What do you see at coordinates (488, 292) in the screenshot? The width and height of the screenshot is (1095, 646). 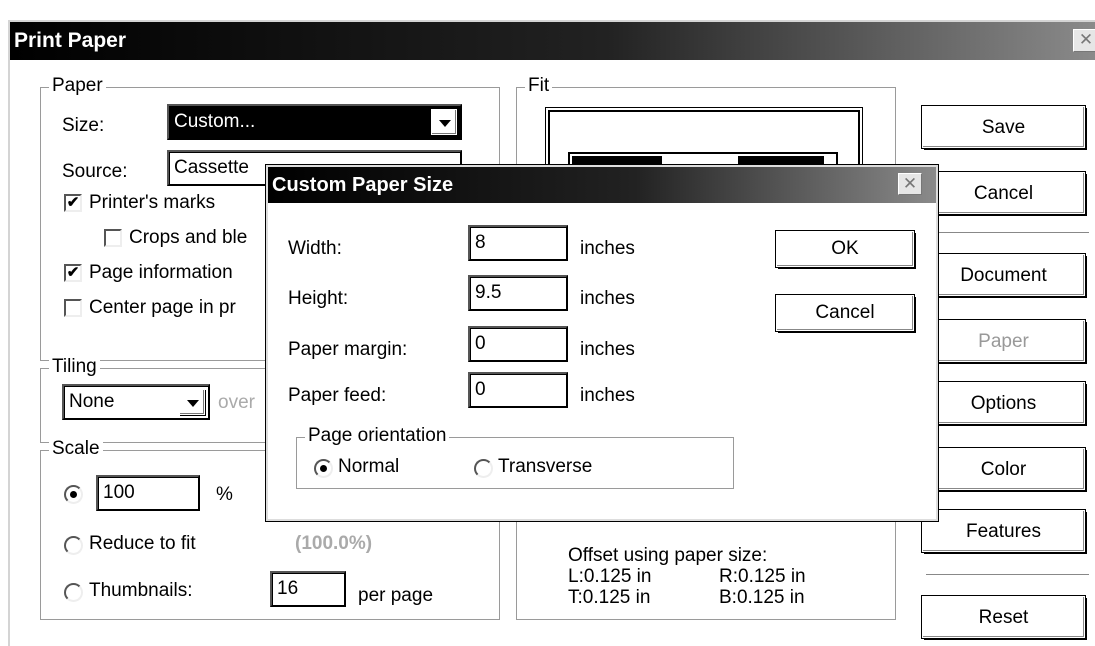 I see `height-value: 9.5` at bounding box center [488, 292].